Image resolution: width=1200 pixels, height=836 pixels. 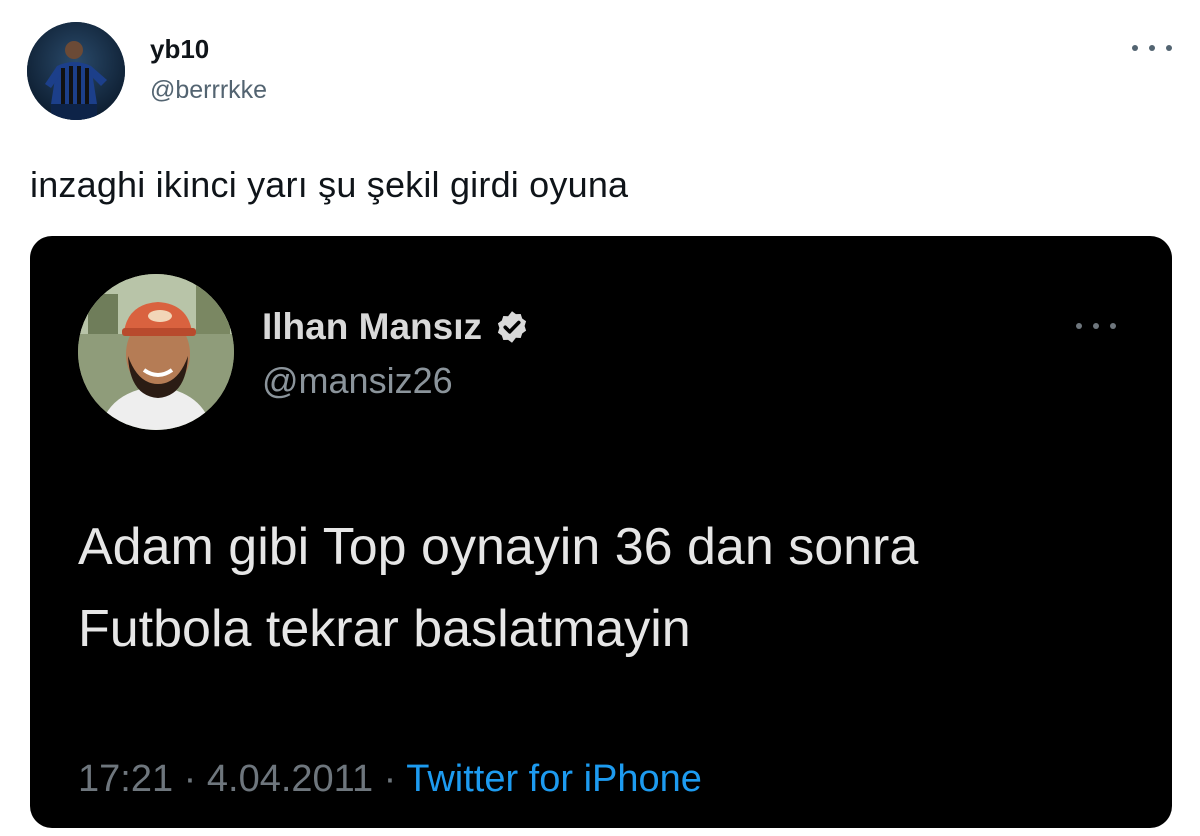 I want to click on embedded-avatar-image, so click(x=156, y=352).